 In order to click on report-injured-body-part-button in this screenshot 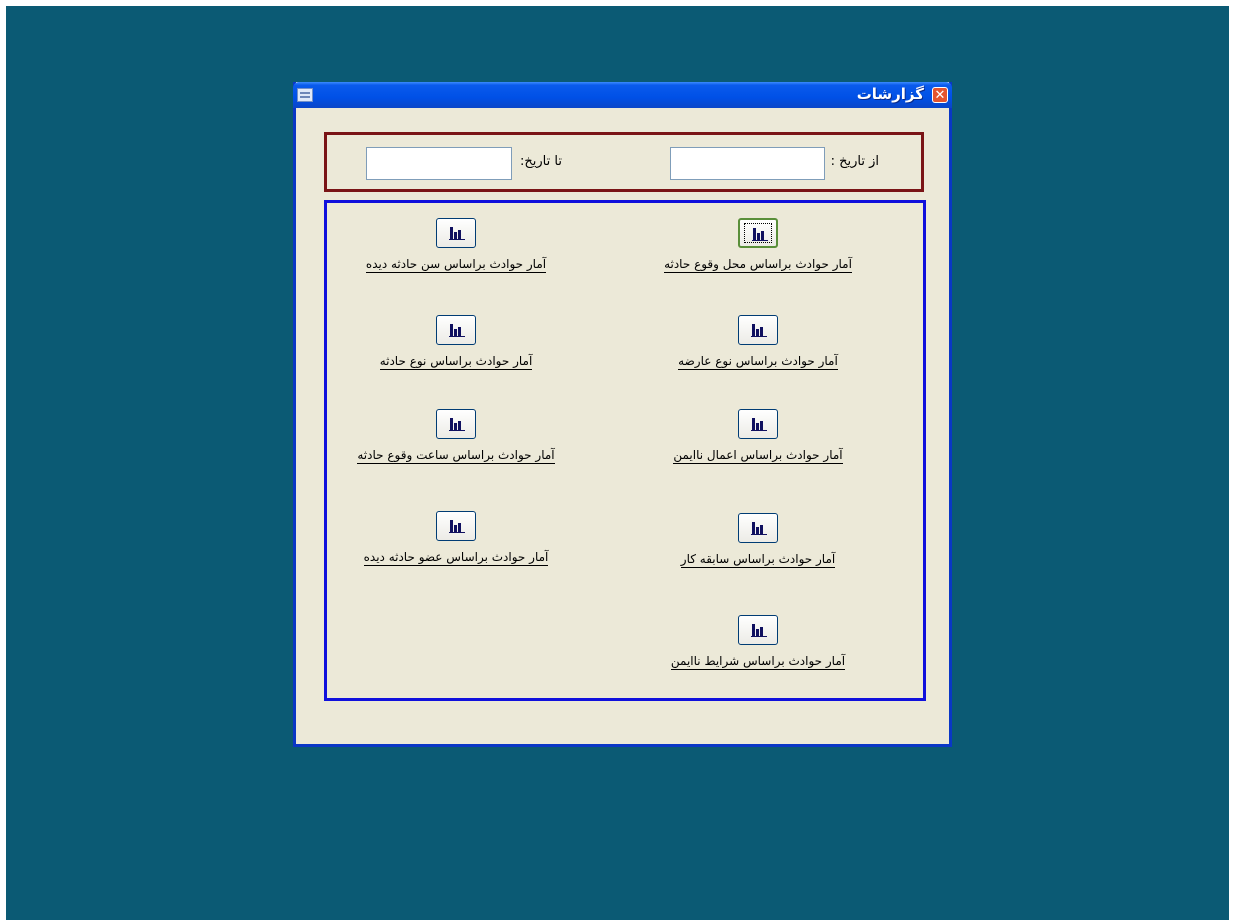, I will do `click(456, 526)`.